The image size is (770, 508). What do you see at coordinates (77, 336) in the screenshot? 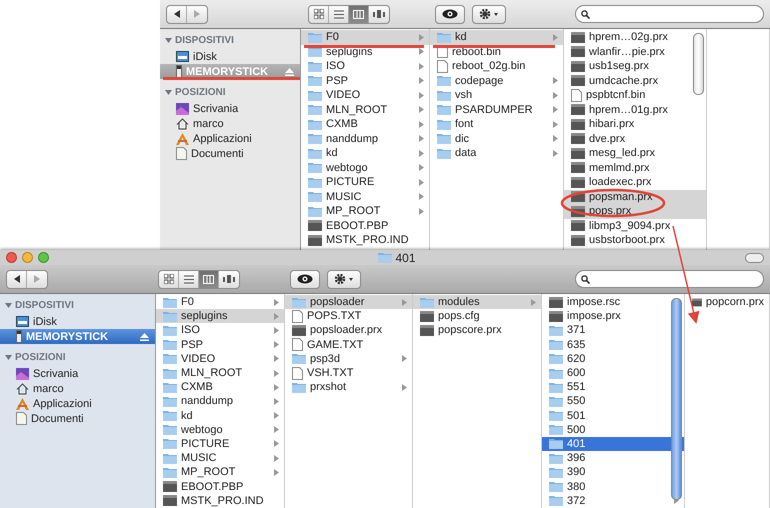
I see `sidebar-item: MEMORYSTICK` at bounding box center [77, 336].